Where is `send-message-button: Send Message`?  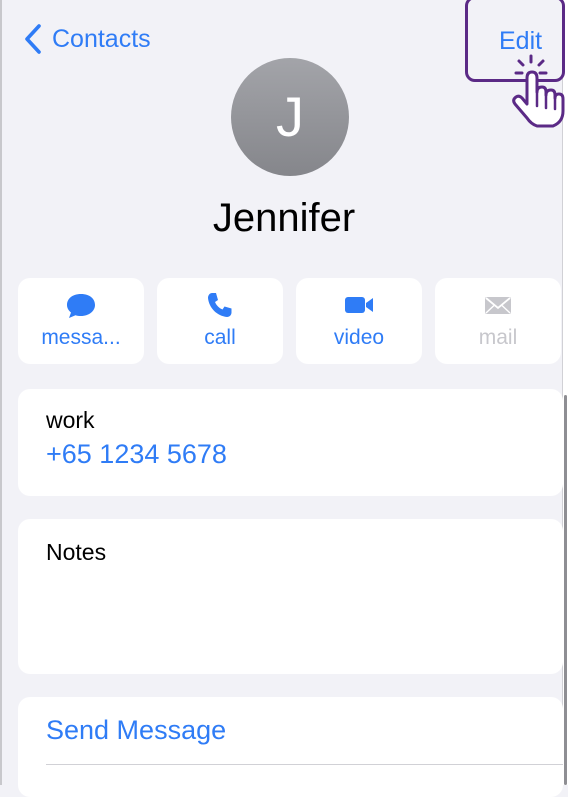 send-message-button: Send Message is located at coordinates (136, 730).